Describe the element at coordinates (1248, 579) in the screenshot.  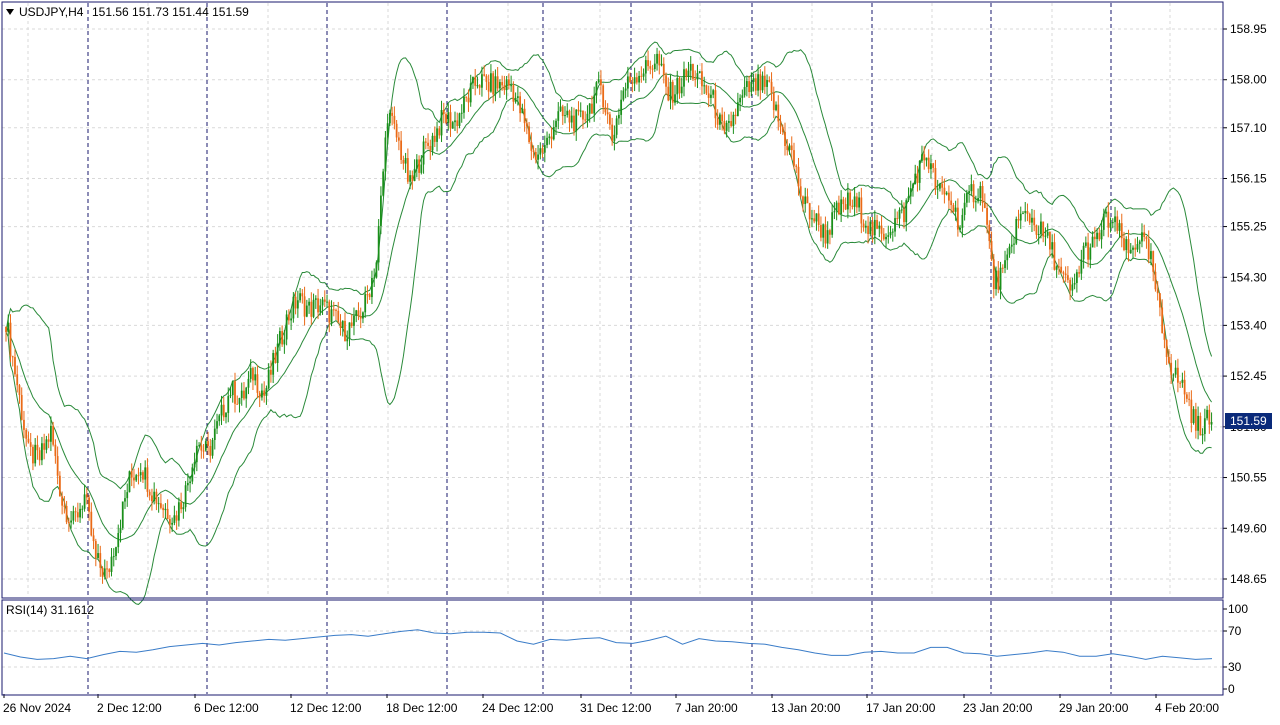
I see `y-tick-label: 148.65` at that location.